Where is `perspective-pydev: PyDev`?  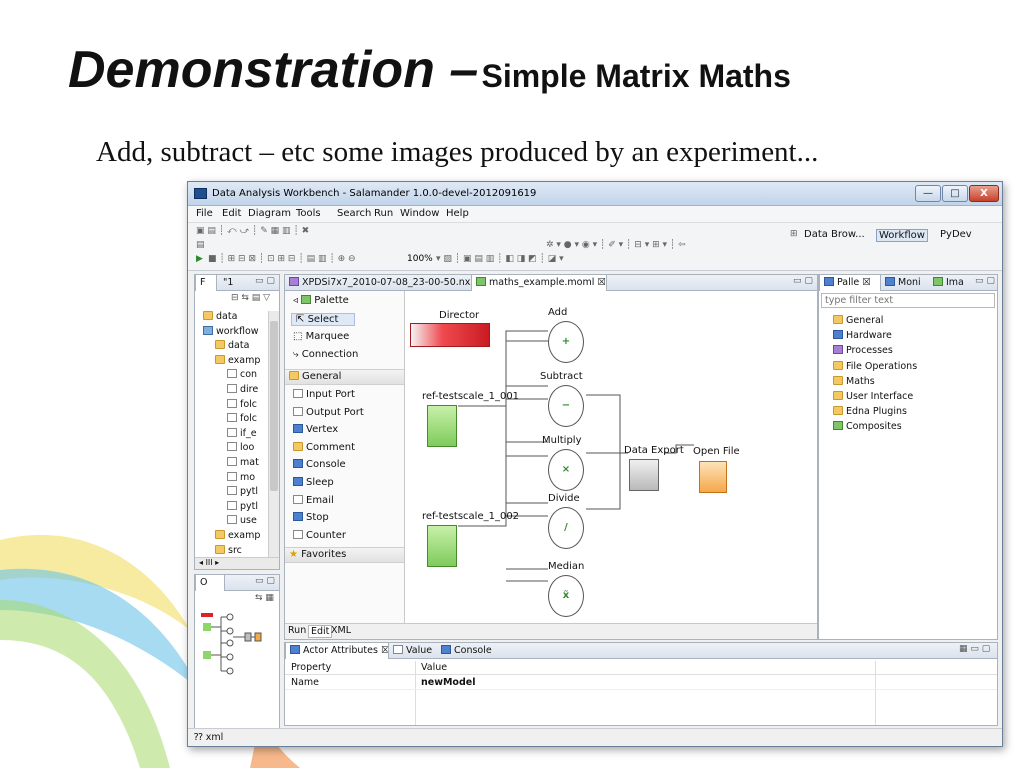 perspective-pydev: PyDev is located at coordinates (956, 234).